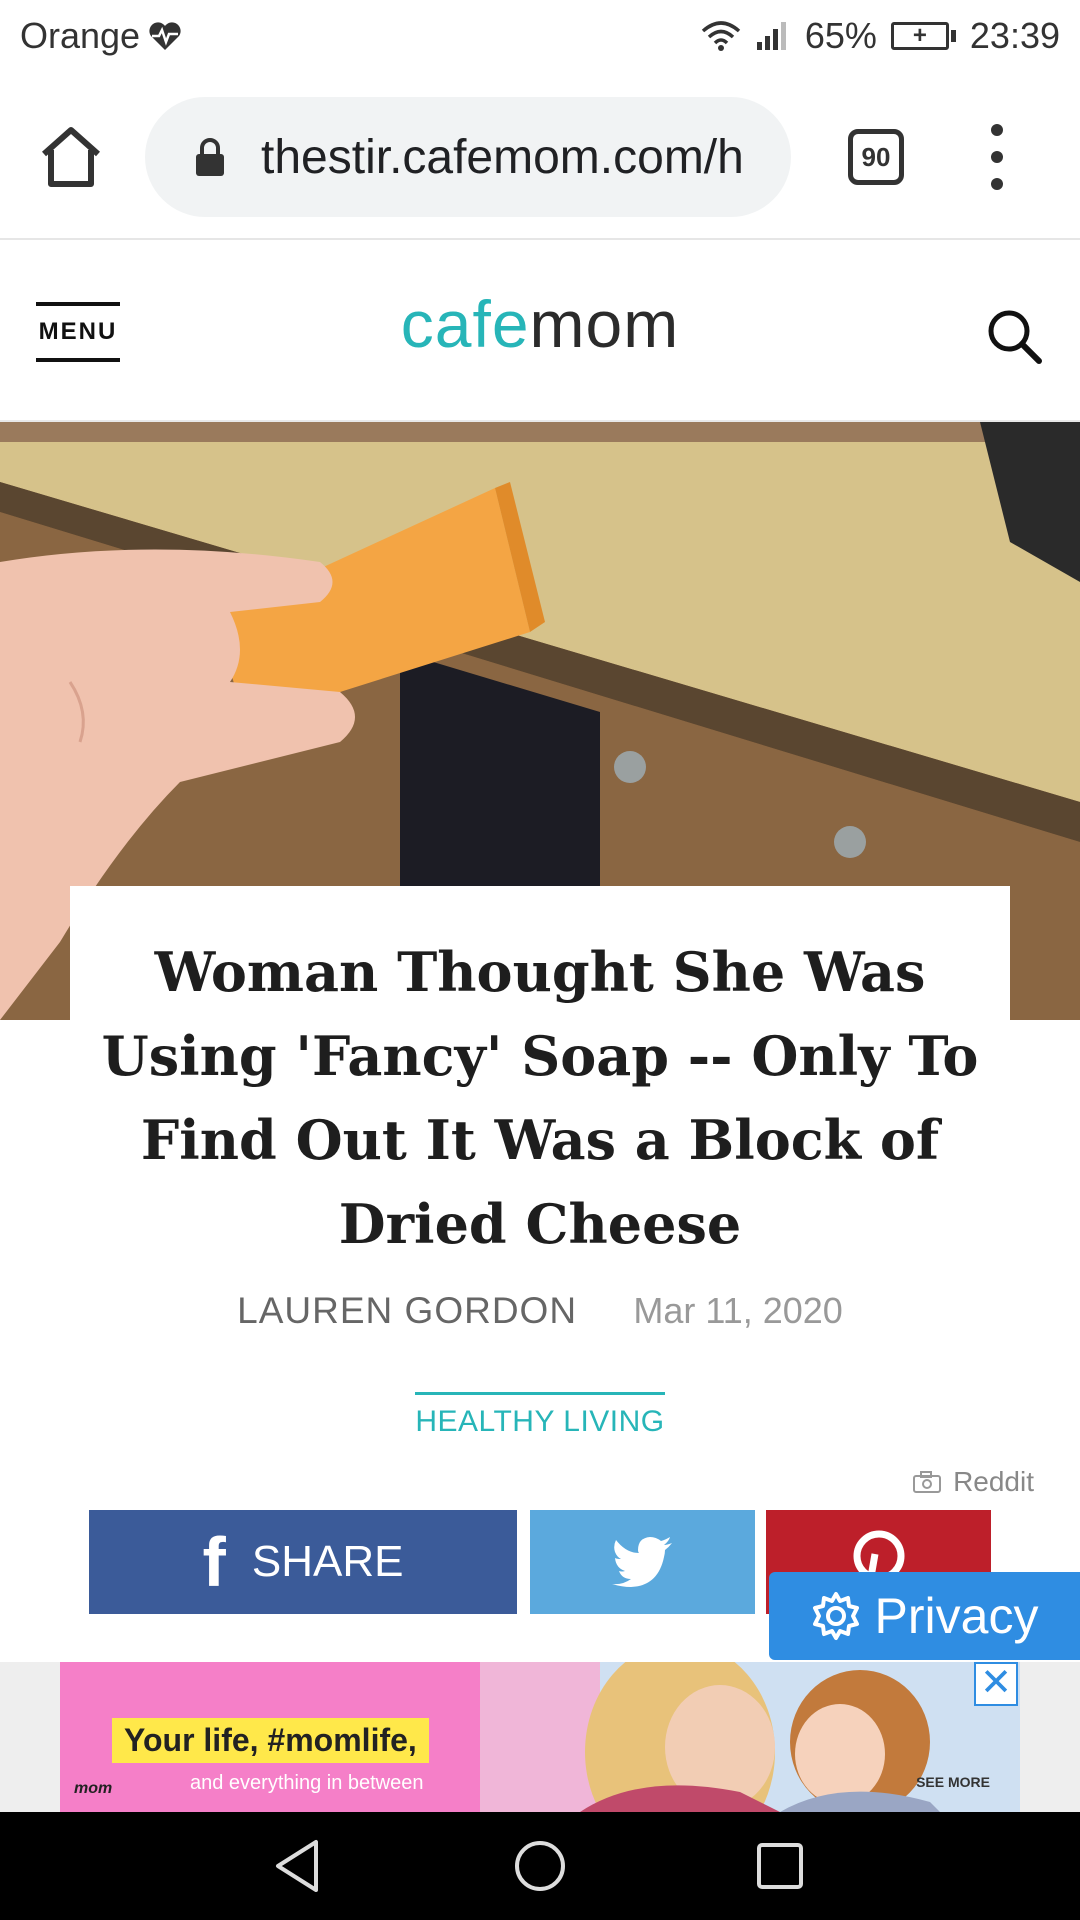 This screenshot has width=1080, height=1920. Describe the element at coordinates (738, 1310) in the screenshot. I see `publish-date: Mar 11, 2020` at that location.